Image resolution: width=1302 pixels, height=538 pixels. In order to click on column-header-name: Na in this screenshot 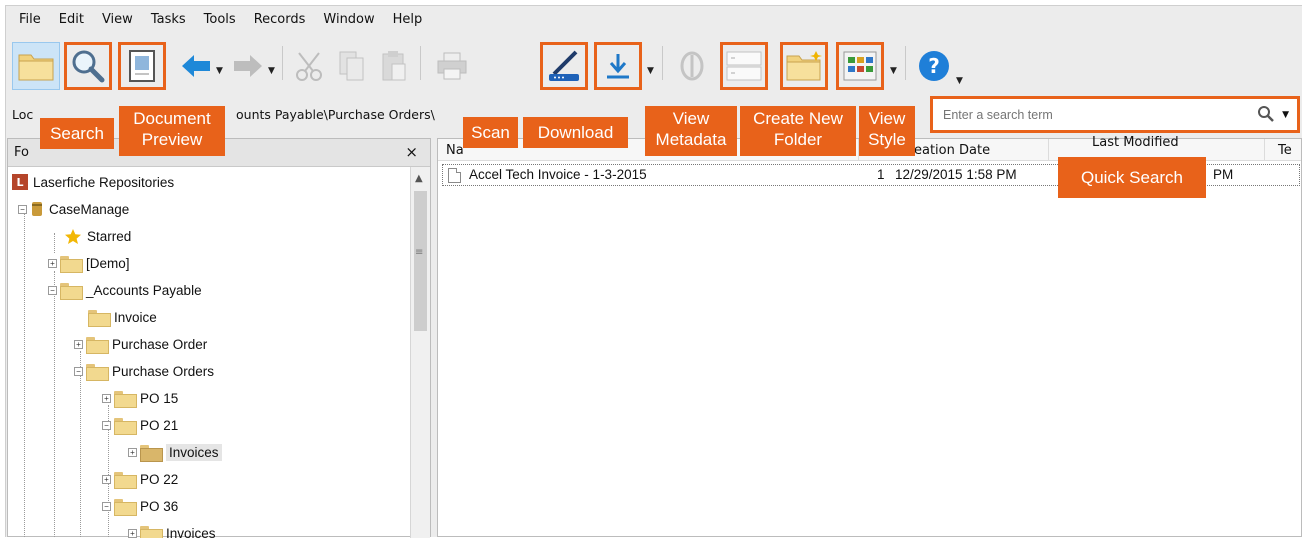, I will do `click(455, 150)`.